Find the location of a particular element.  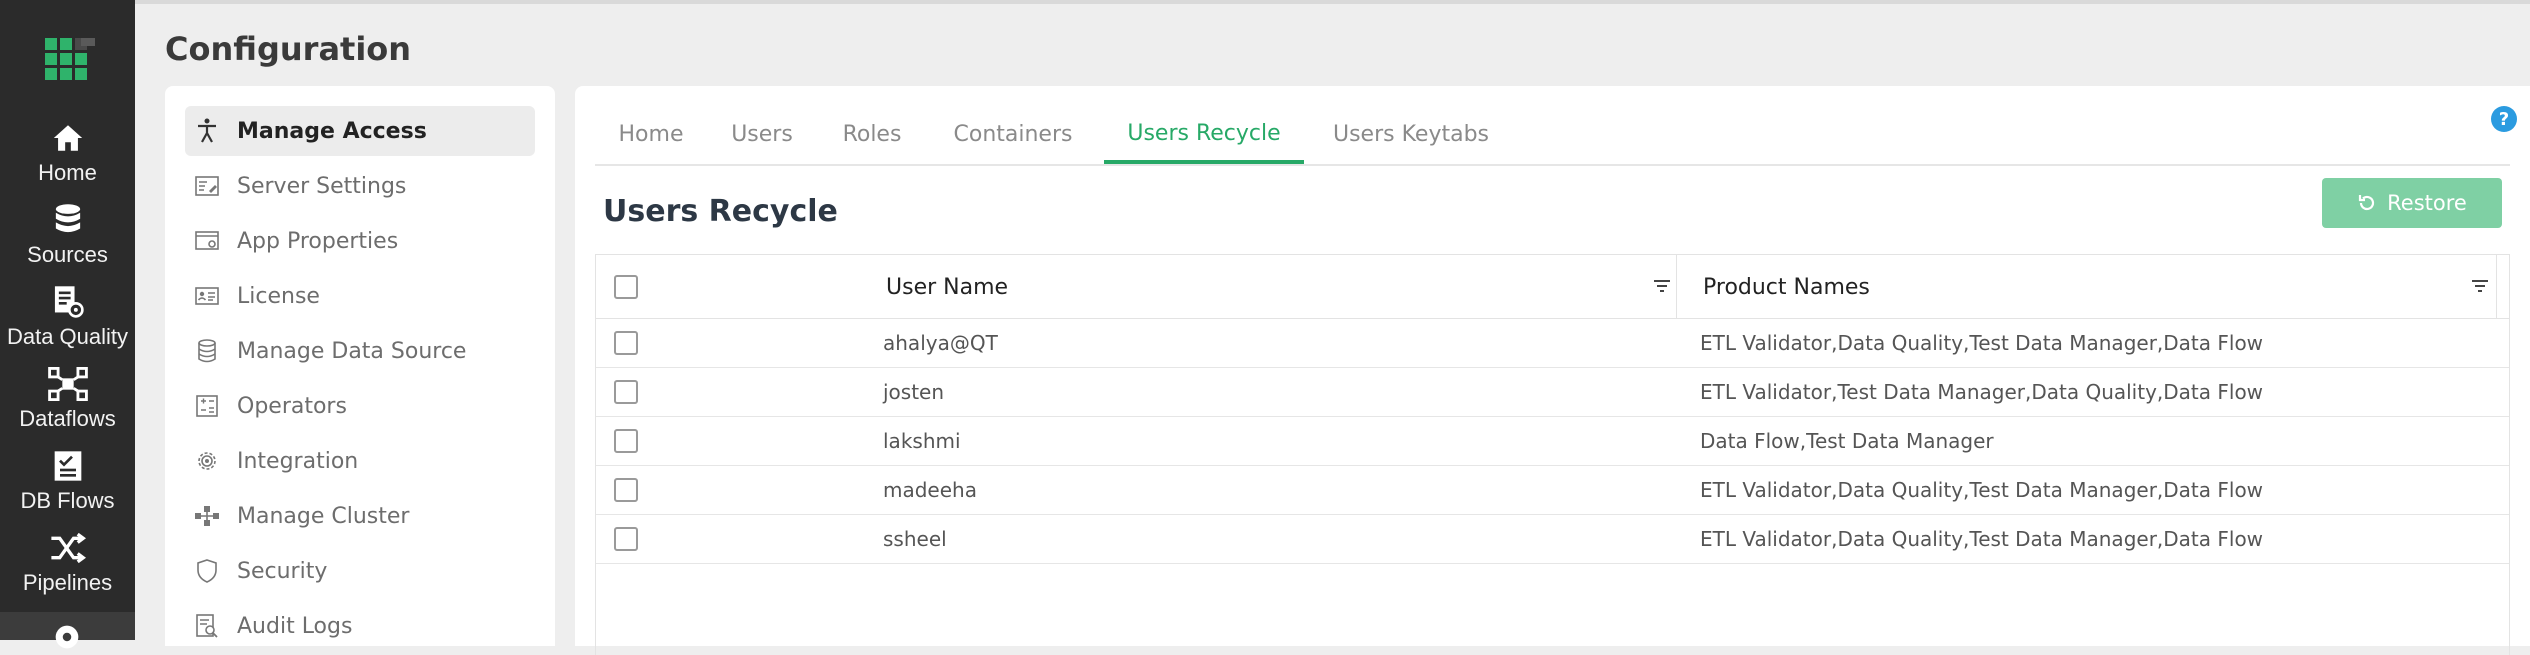

page-title: Configuration is located at coordinates (288, 49).